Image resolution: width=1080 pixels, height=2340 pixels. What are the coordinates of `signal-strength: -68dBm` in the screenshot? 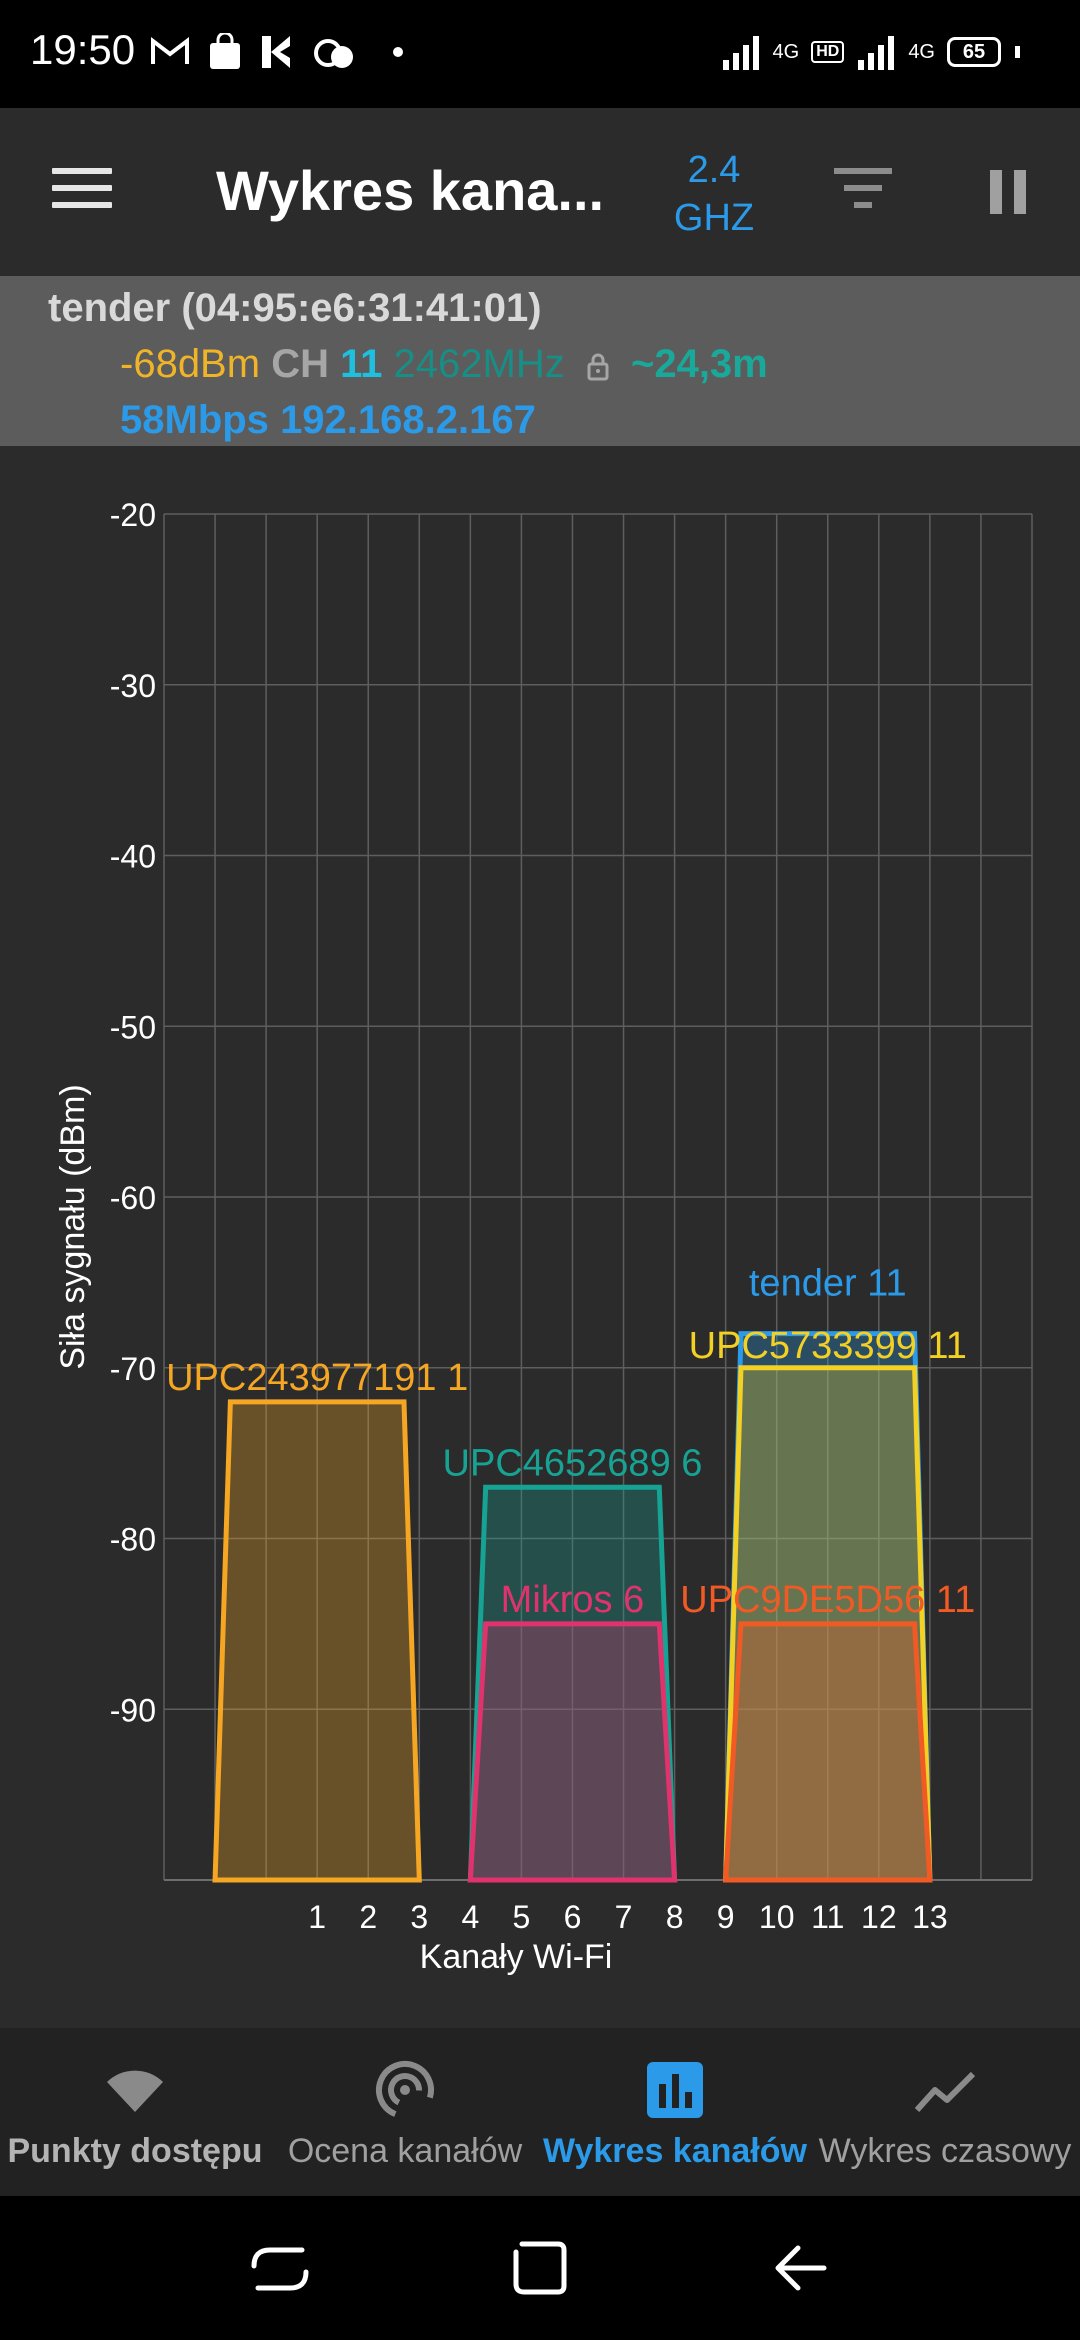 It's located at (190, 364).